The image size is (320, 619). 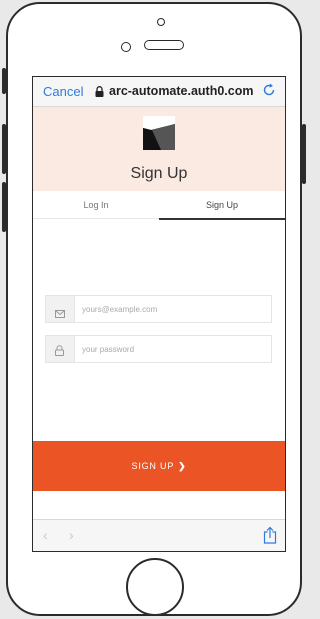 I want to click on auth-tabs: Log In Sign Up, so click(x=159, y=205).